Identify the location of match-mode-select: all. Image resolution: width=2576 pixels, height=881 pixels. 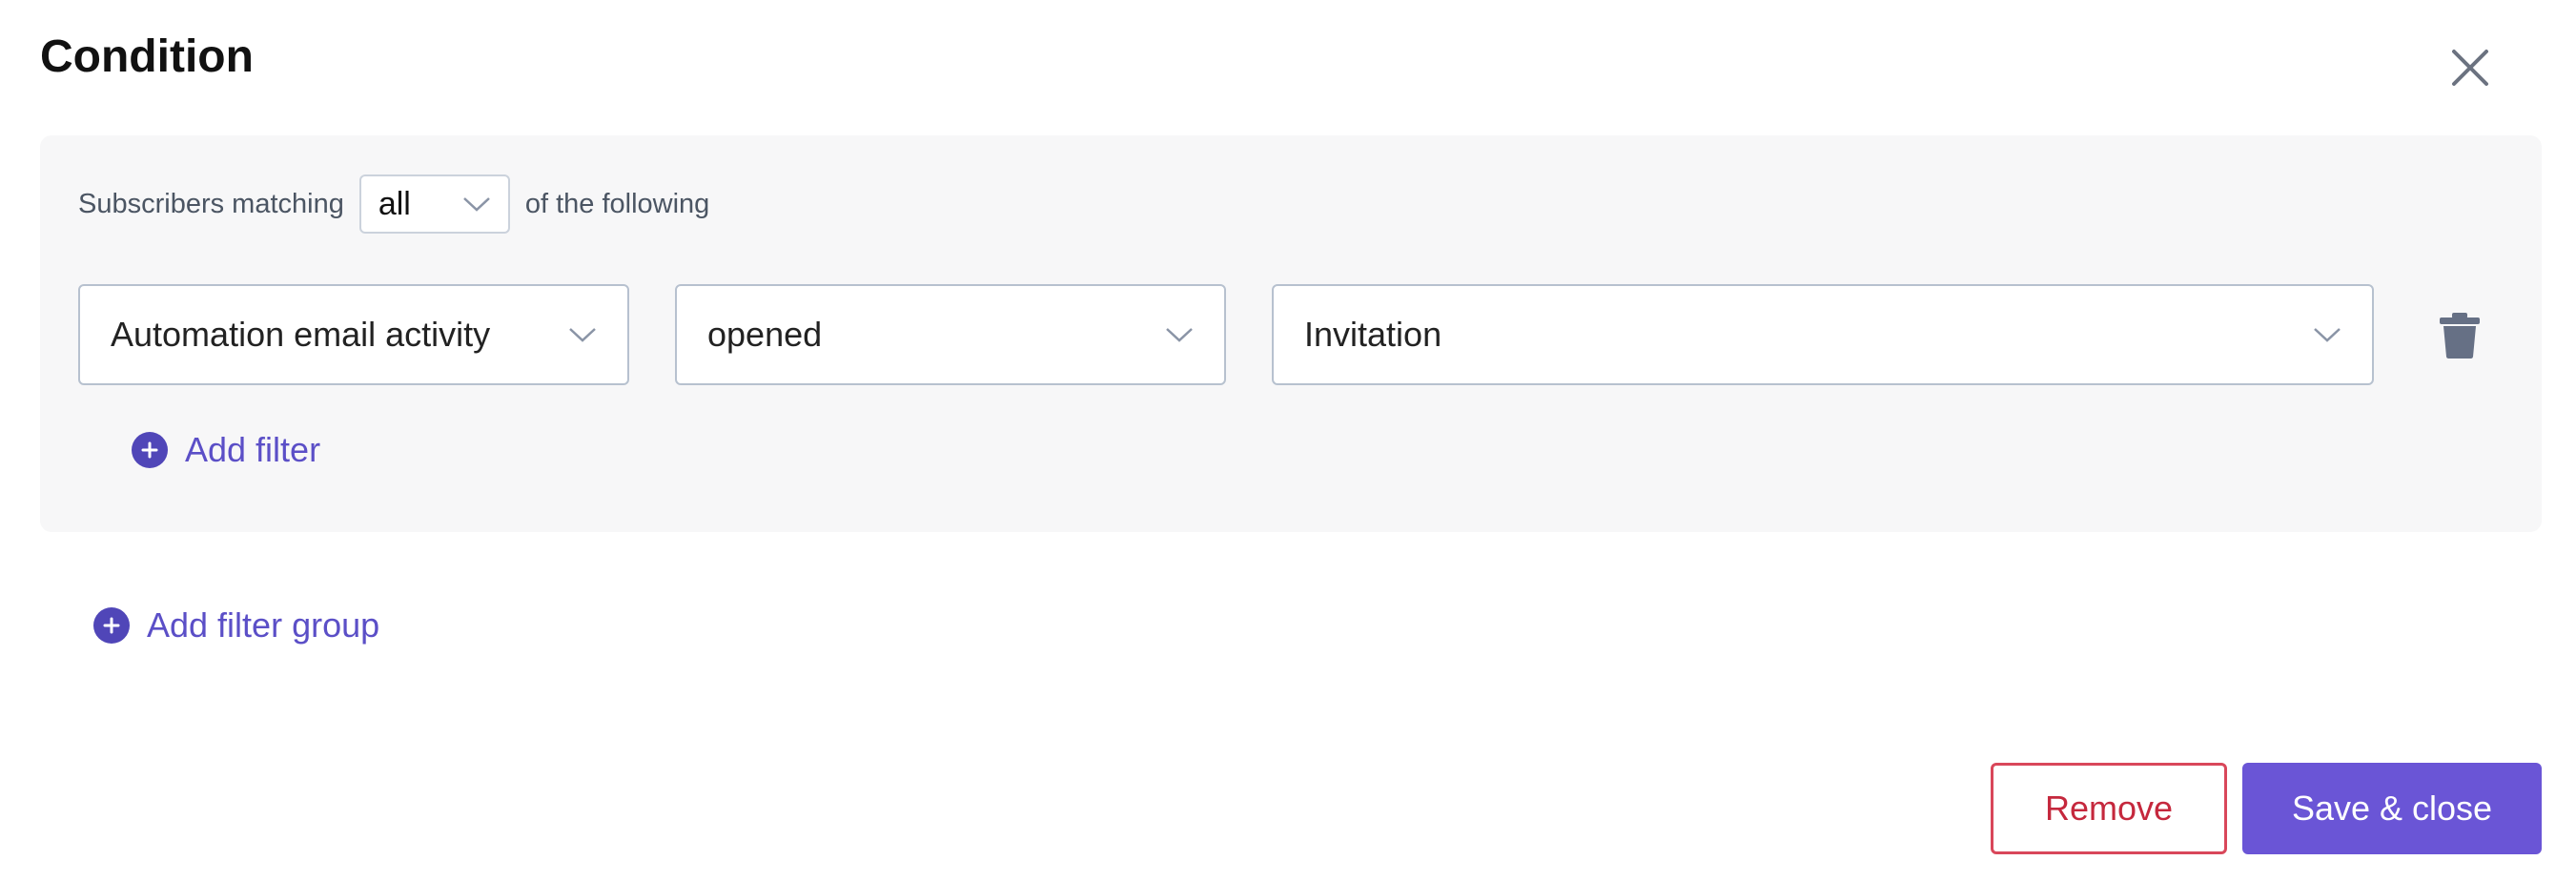
(434, 204).